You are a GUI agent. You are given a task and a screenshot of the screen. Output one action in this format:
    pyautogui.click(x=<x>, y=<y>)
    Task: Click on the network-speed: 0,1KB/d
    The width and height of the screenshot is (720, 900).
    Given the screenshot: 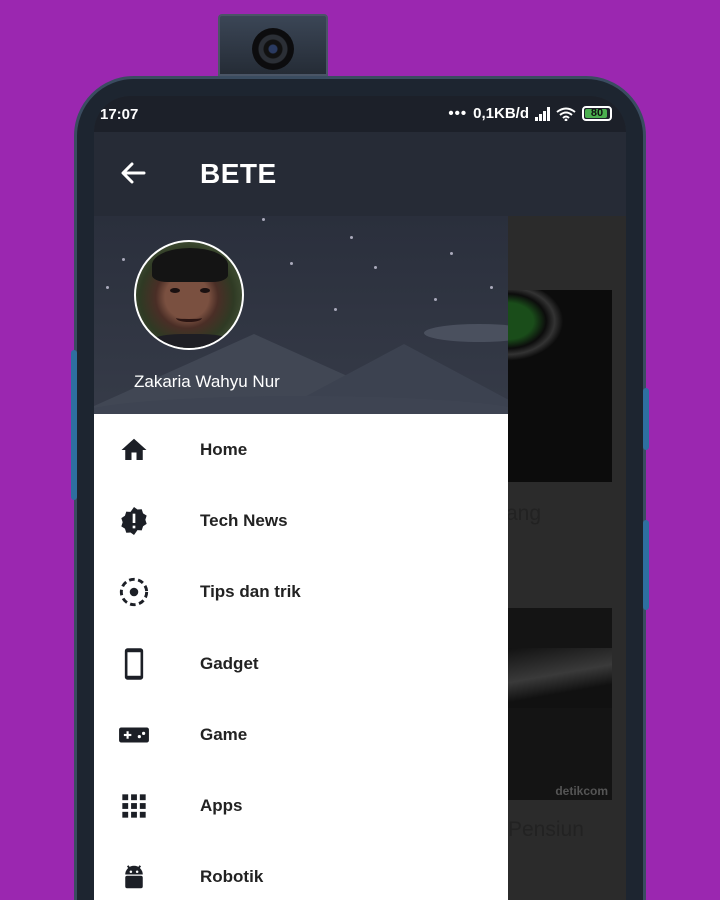 What is the action you would take?
    pyautogui.click(x=501, y=113)
    